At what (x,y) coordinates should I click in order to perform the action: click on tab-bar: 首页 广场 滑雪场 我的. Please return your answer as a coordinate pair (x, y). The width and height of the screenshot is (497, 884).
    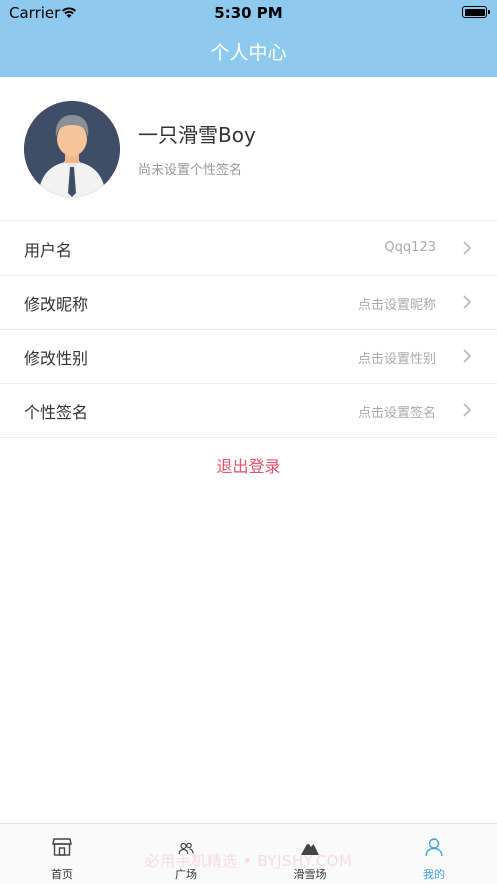
    Looking at the image, I should click on (248, 853).